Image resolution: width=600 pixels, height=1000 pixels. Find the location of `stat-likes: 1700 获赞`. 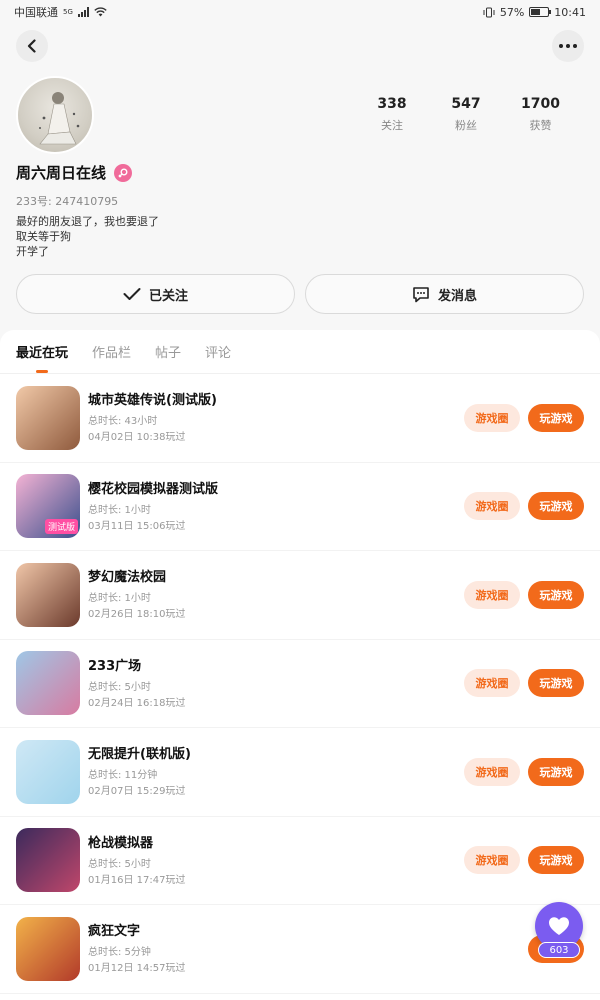

stat-likes: 1700 获赞 is located at coordinates (540, 114).